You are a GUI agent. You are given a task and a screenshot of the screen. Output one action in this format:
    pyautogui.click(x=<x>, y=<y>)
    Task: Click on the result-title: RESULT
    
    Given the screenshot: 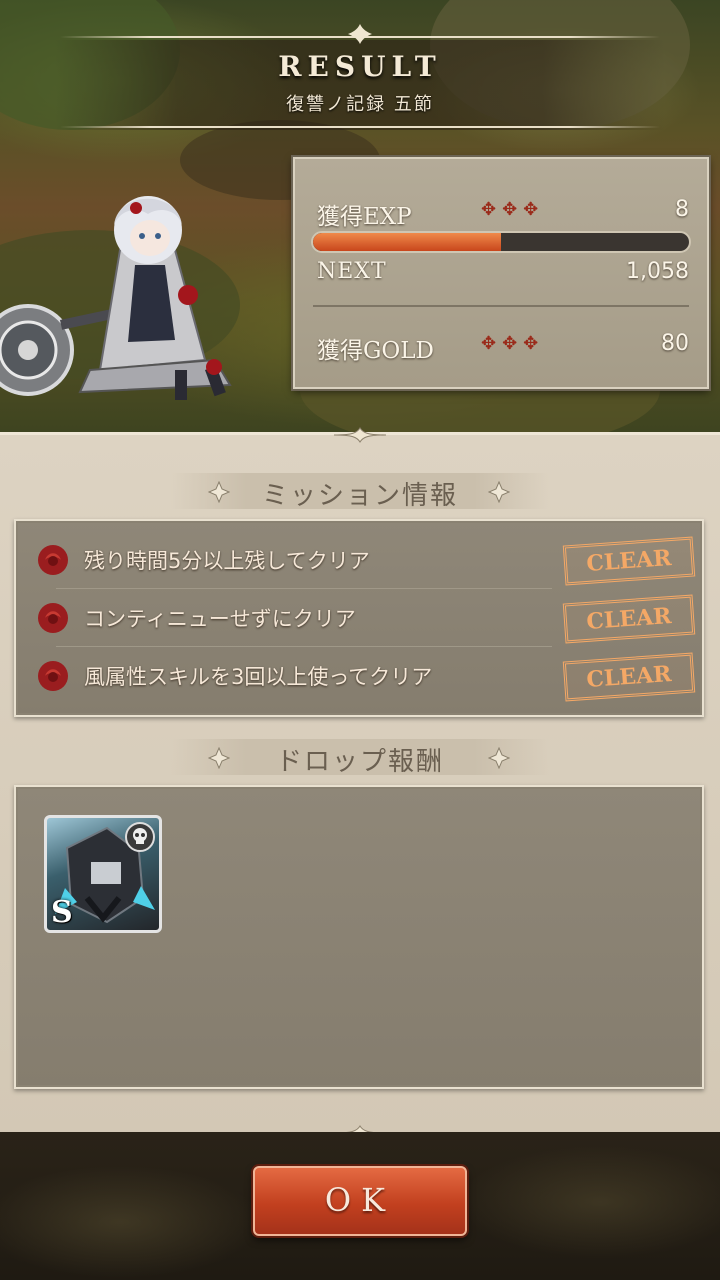 What is the action you would take?
    pyautogui.click(x=360, y=66)
    